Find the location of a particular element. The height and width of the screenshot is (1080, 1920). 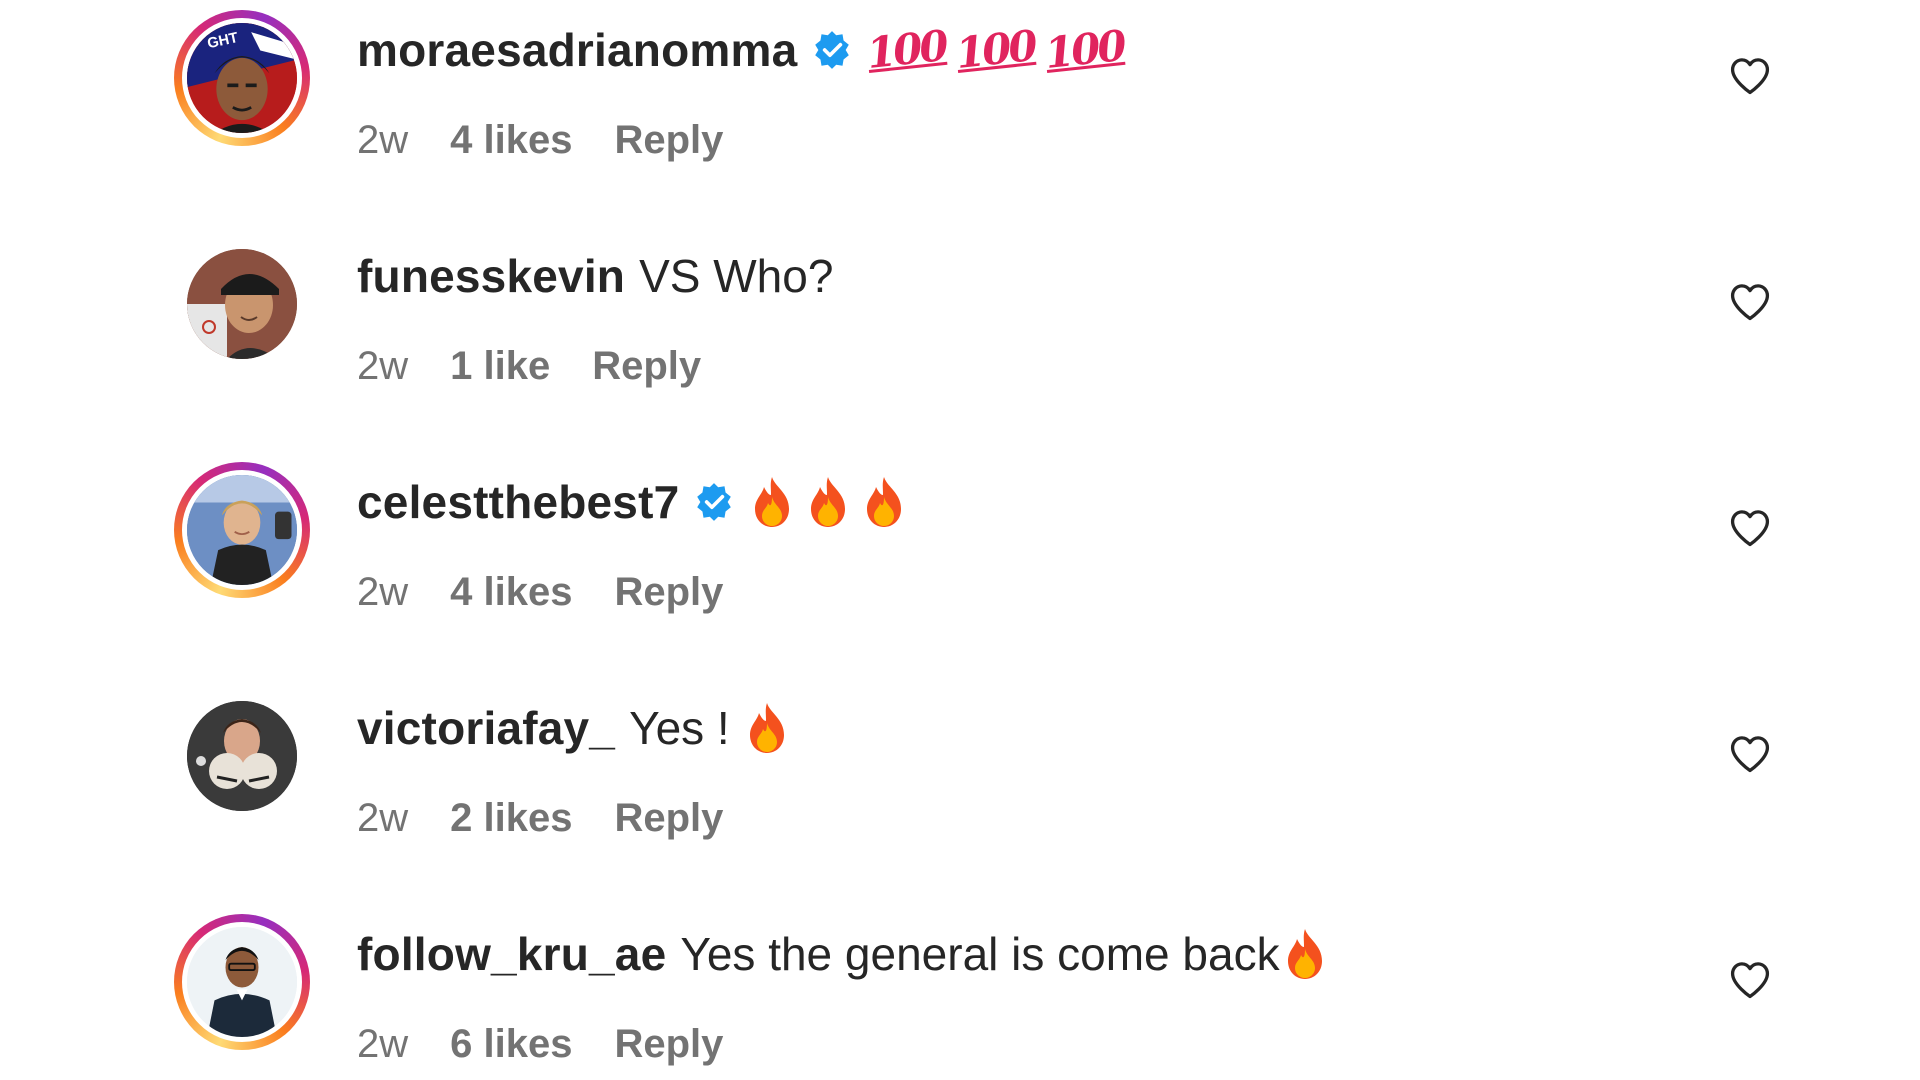

comment-body: Yes ! is located at coordinates (679, 728).